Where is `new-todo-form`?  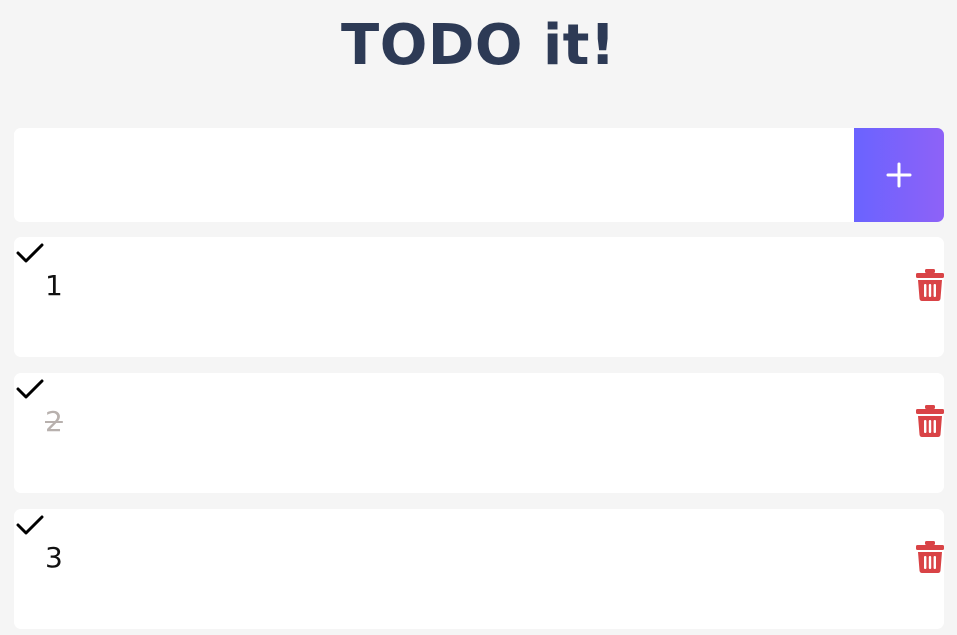 new-todo-form is located at coordinates (479, 175).